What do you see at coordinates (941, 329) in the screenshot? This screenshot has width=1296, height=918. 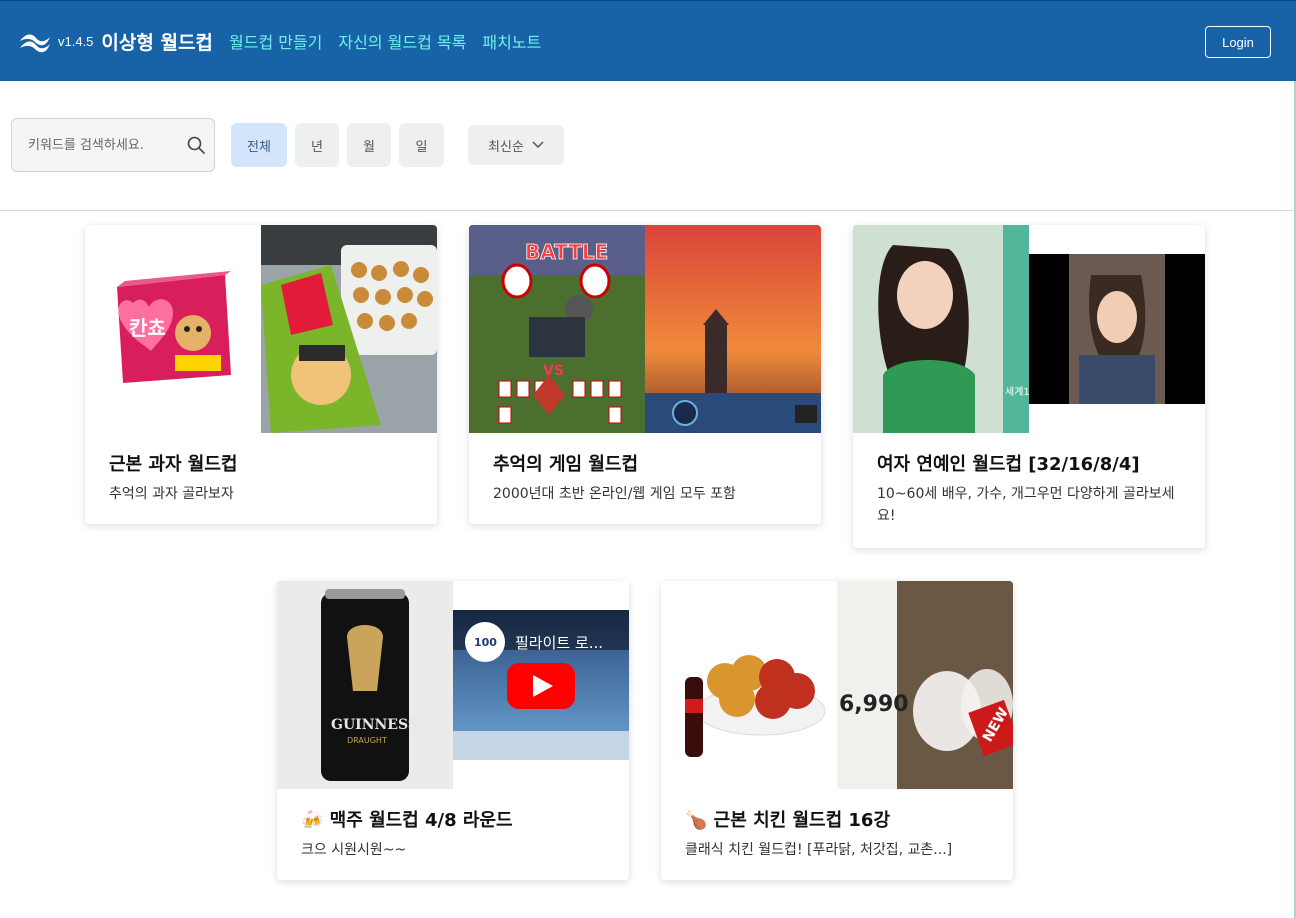 I see `thumbnail-image: 세계1등` at bounding box center [941, 329].